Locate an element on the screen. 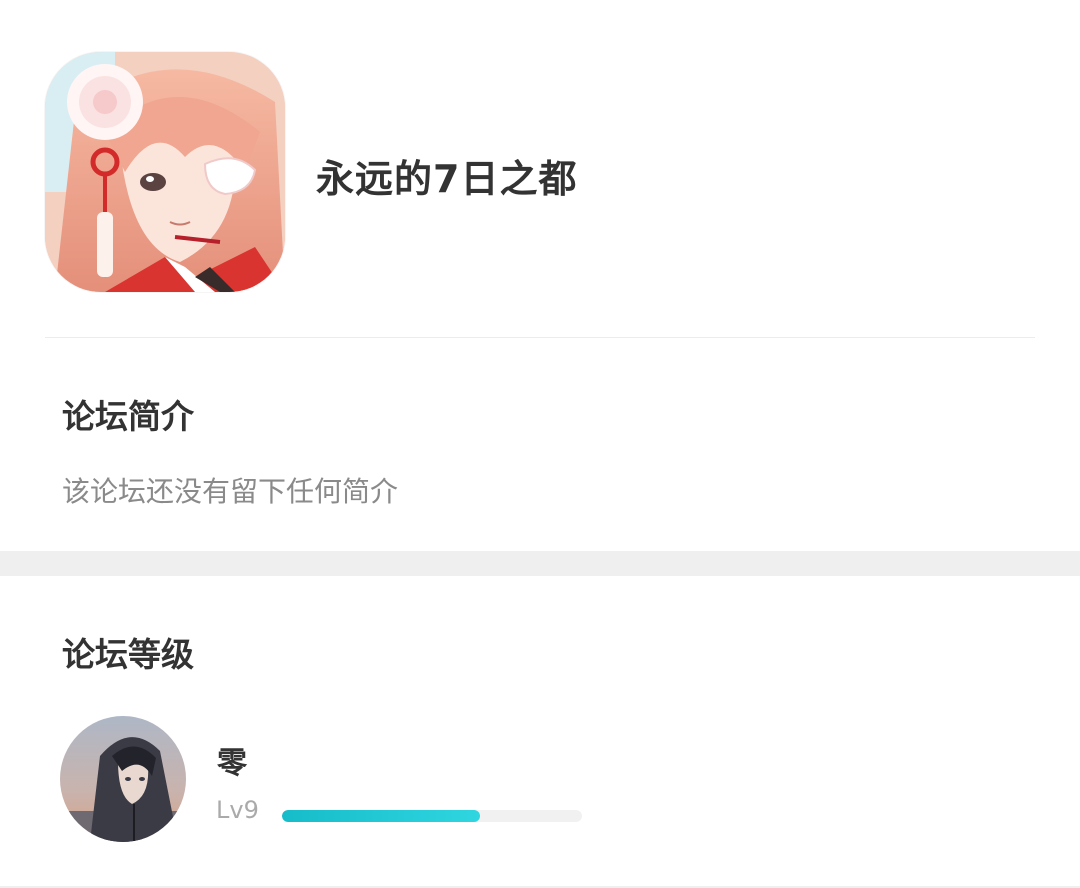 This screenshot has width=1080, height=888. level-progress-fill is located at coordinates (381, 816).